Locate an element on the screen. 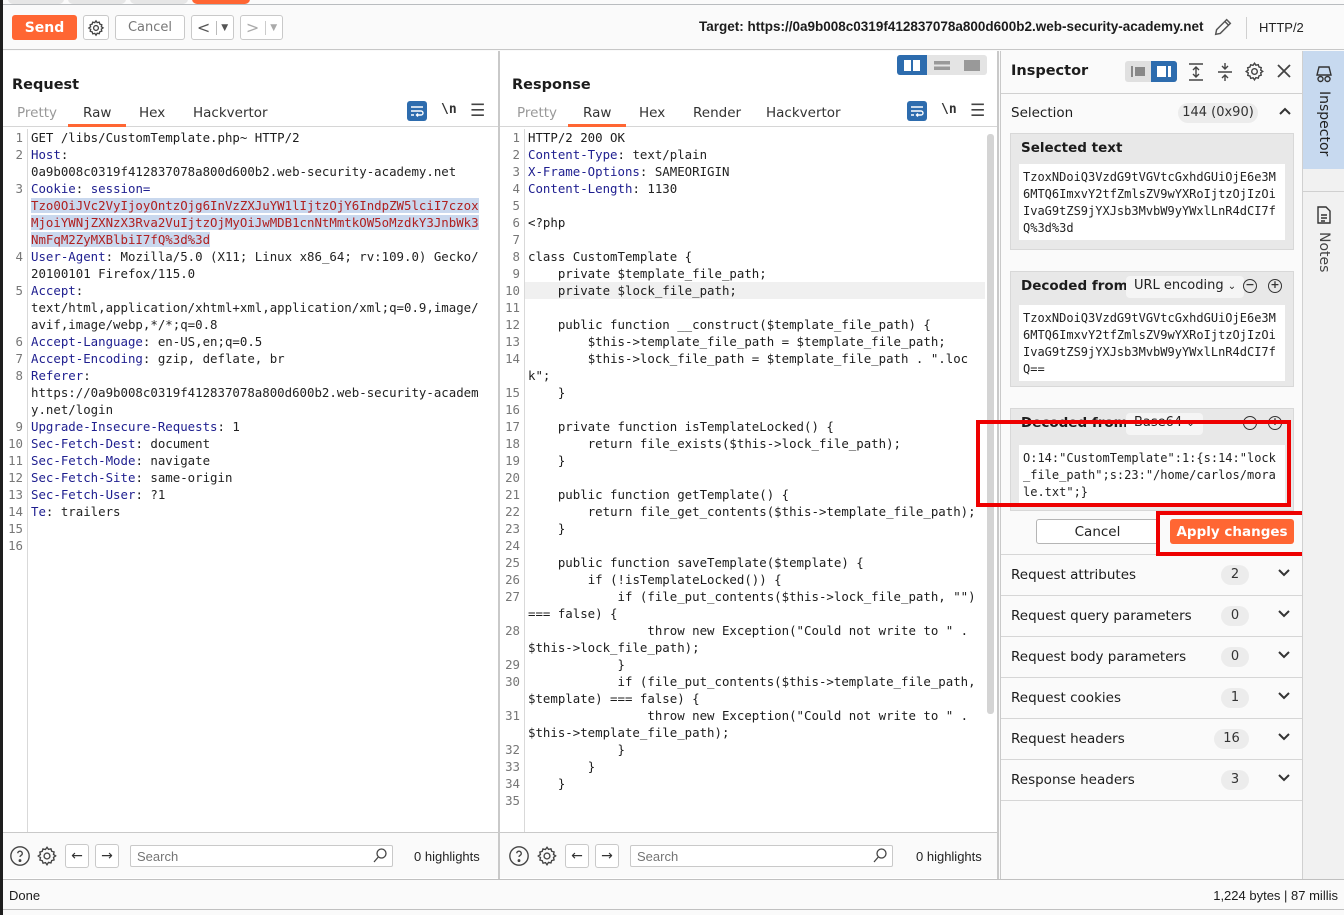 The image size is (1344, 915). response-scrollbar is located at coordinates (990, 424).